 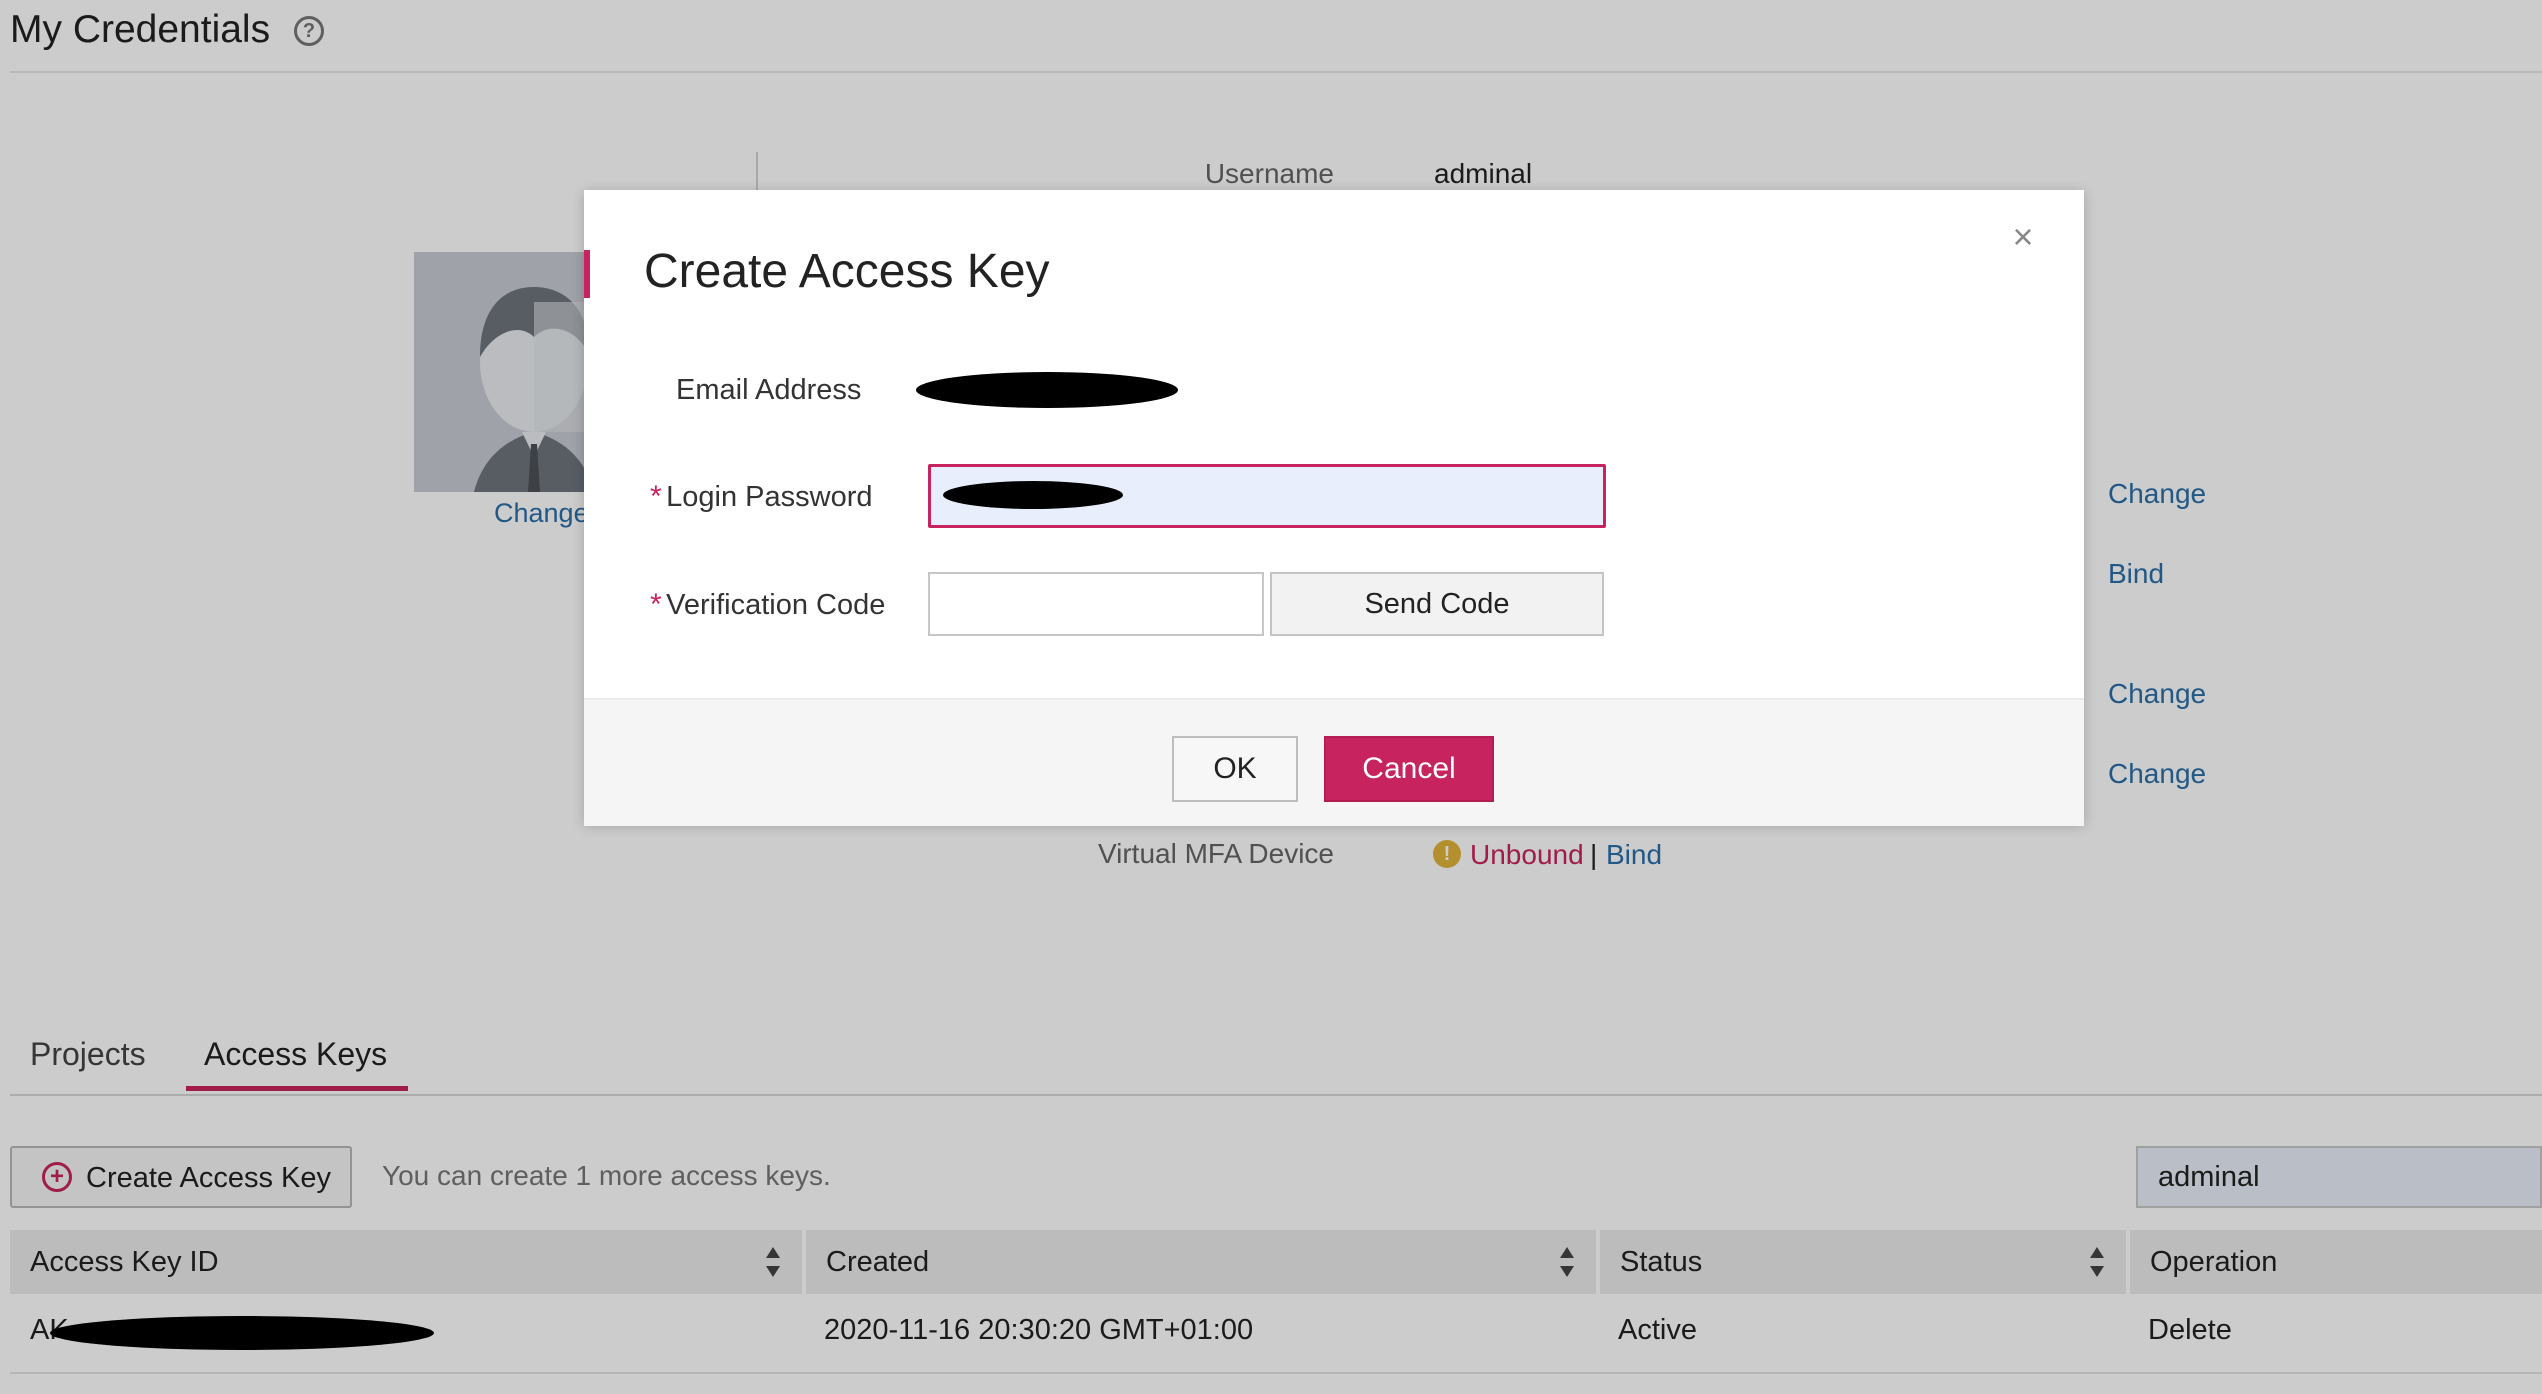 What do you see at coordinates (1409, 769) in the screenshot?
I see `cancel-button: Cancel` at bounding box center [1409, 769].